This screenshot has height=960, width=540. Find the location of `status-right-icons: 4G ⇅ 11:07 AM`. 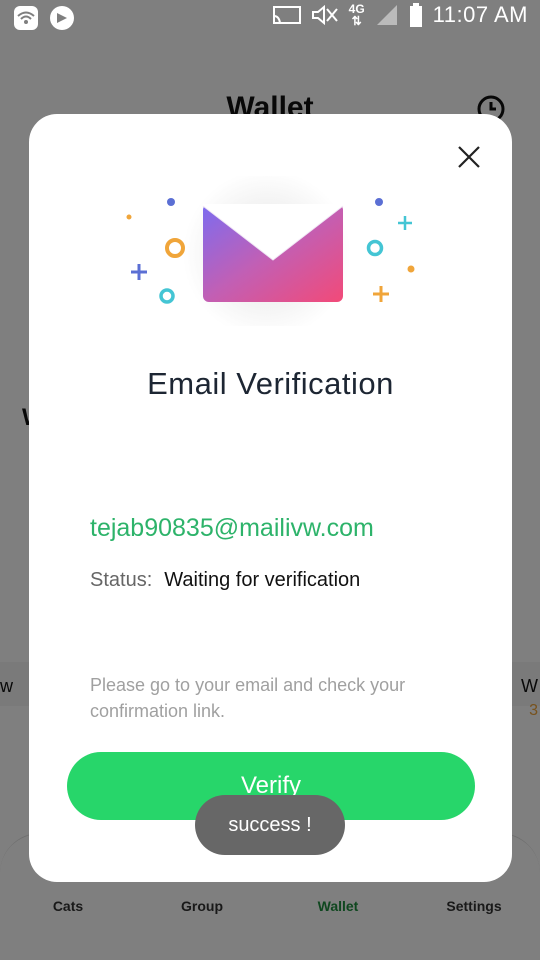

status-right-icons: 4G ⇅ 11:07 AM is located at coordinates (400, 15).